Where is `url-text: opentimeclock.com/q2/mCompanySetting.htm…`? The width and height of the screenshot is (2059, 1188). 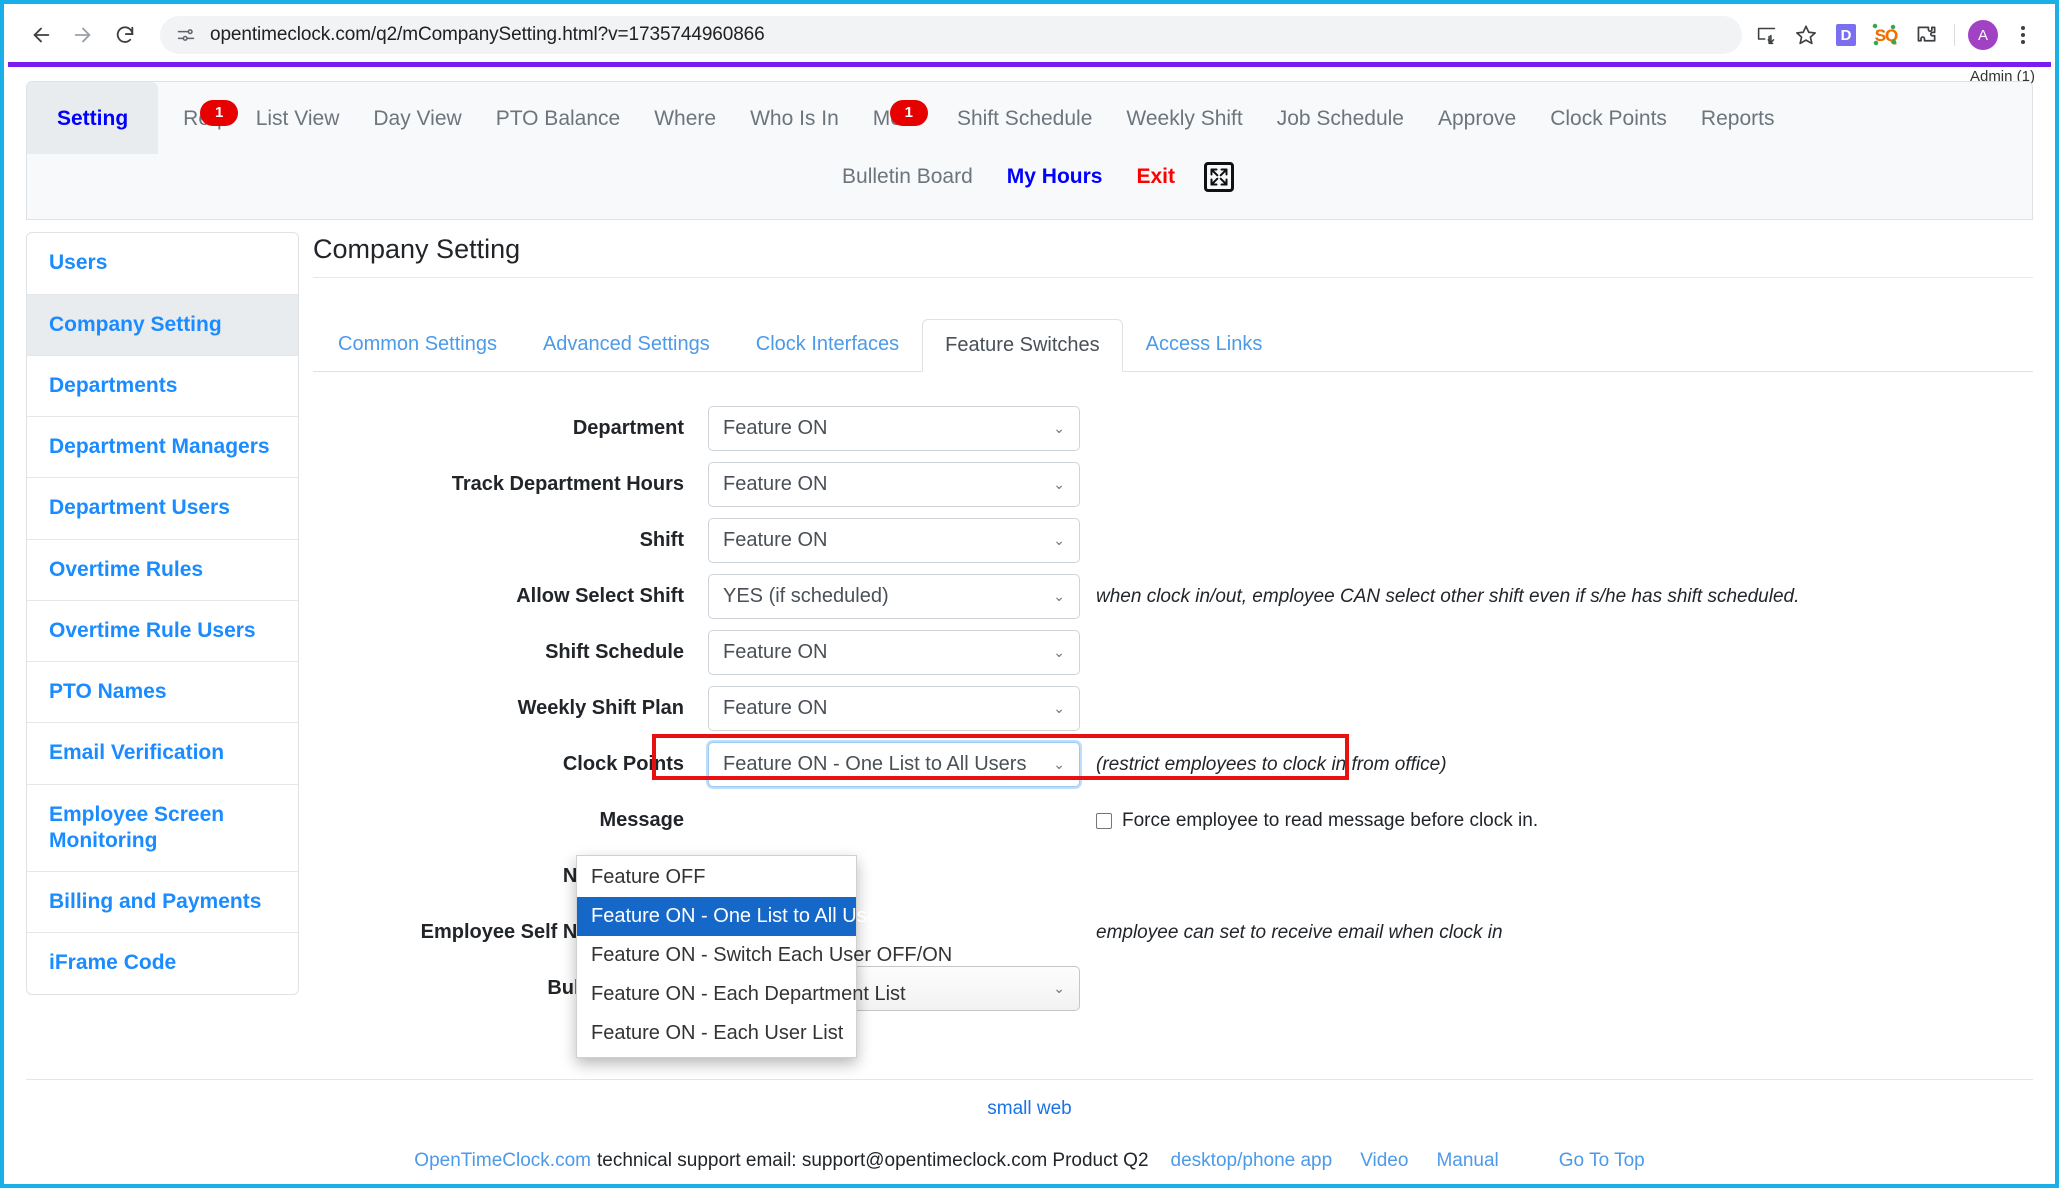
url-text: opentimeclock.com/q2/mCompanySetting.htm… is located at coordinates (487, 34).